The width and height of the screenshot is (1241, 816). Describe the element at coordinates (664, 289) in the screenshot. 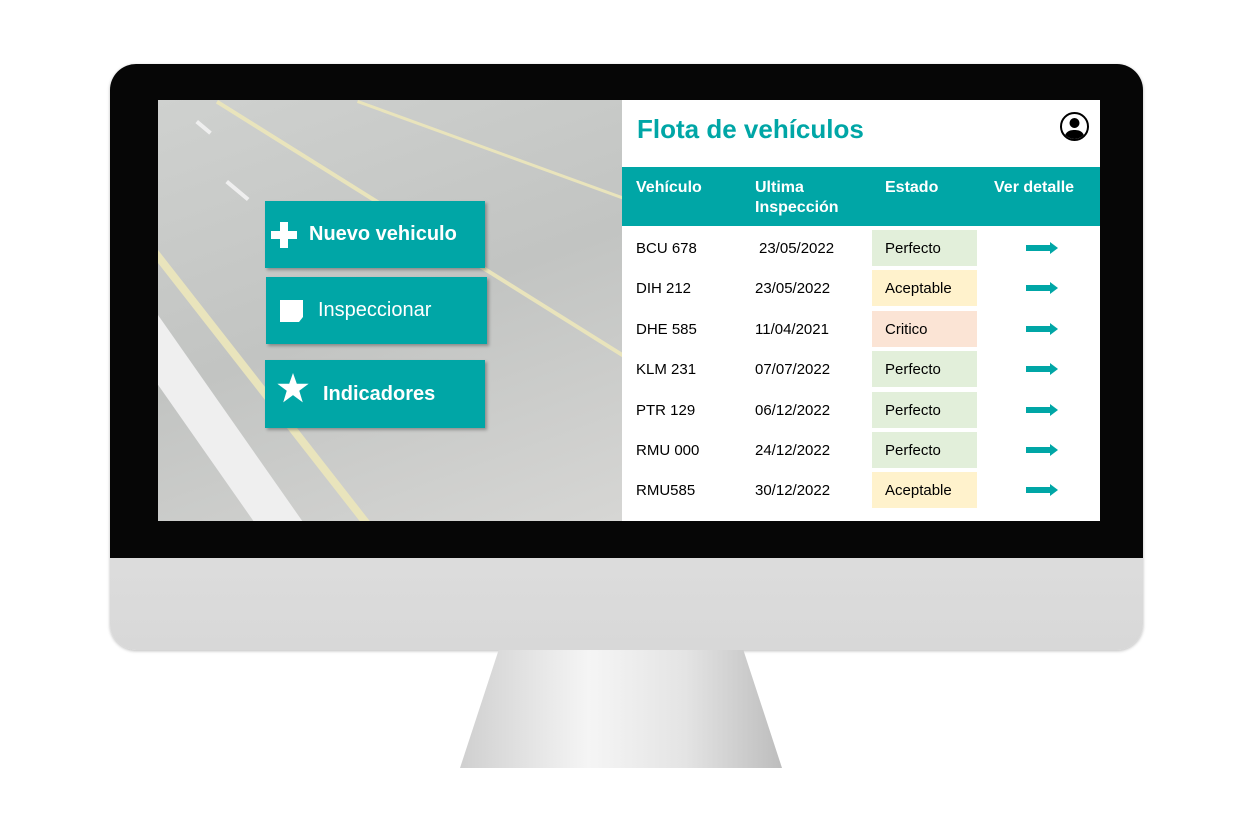

I see `vehicle-plate: DIH 212` at that location.